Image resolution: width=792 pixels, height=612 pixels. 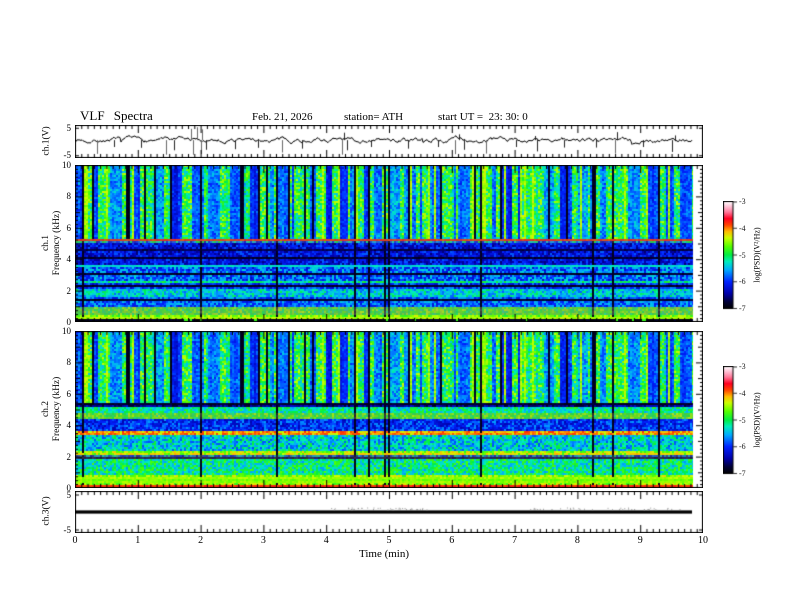 What do you see at coordinates (742, 393) in the screenshot?
I see `colorbar-2-tick-label: -4` at bounding box center [742, 393].